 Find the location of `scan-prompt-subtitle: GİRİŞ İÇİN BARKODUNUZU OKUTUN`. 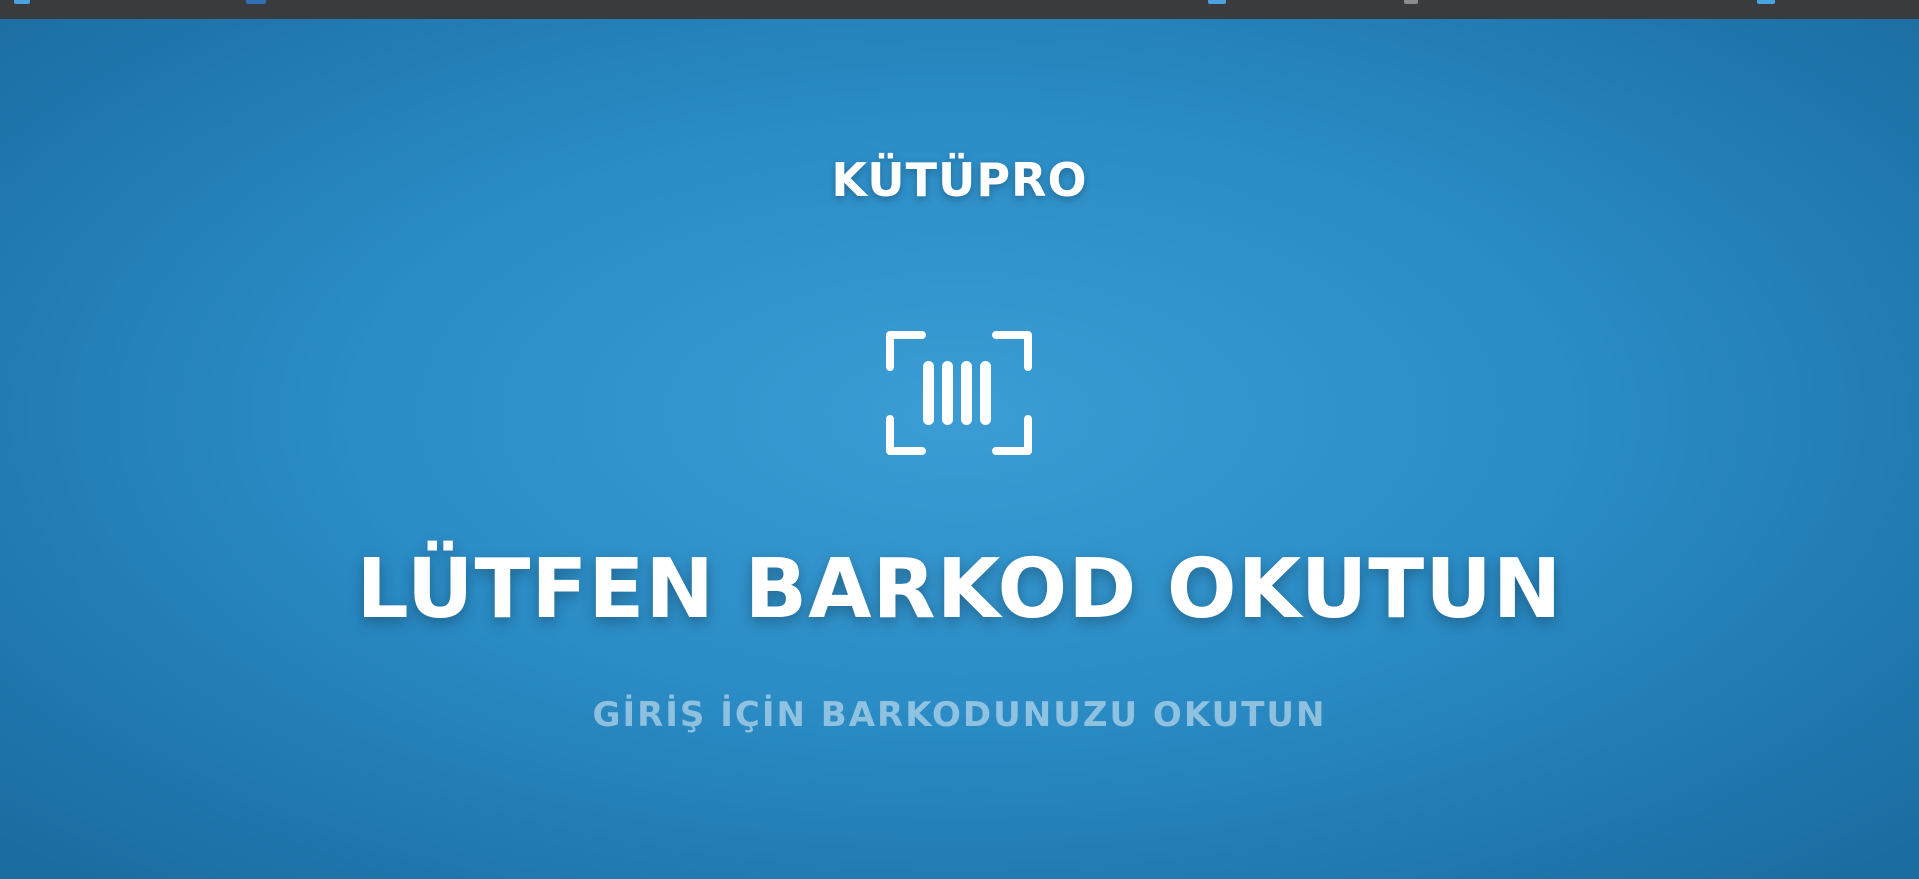

scan-prompt-subtitle: GİRİŞ İÇİN BARKODUNUZU OKUTUN is located at coordinates (959, 715).